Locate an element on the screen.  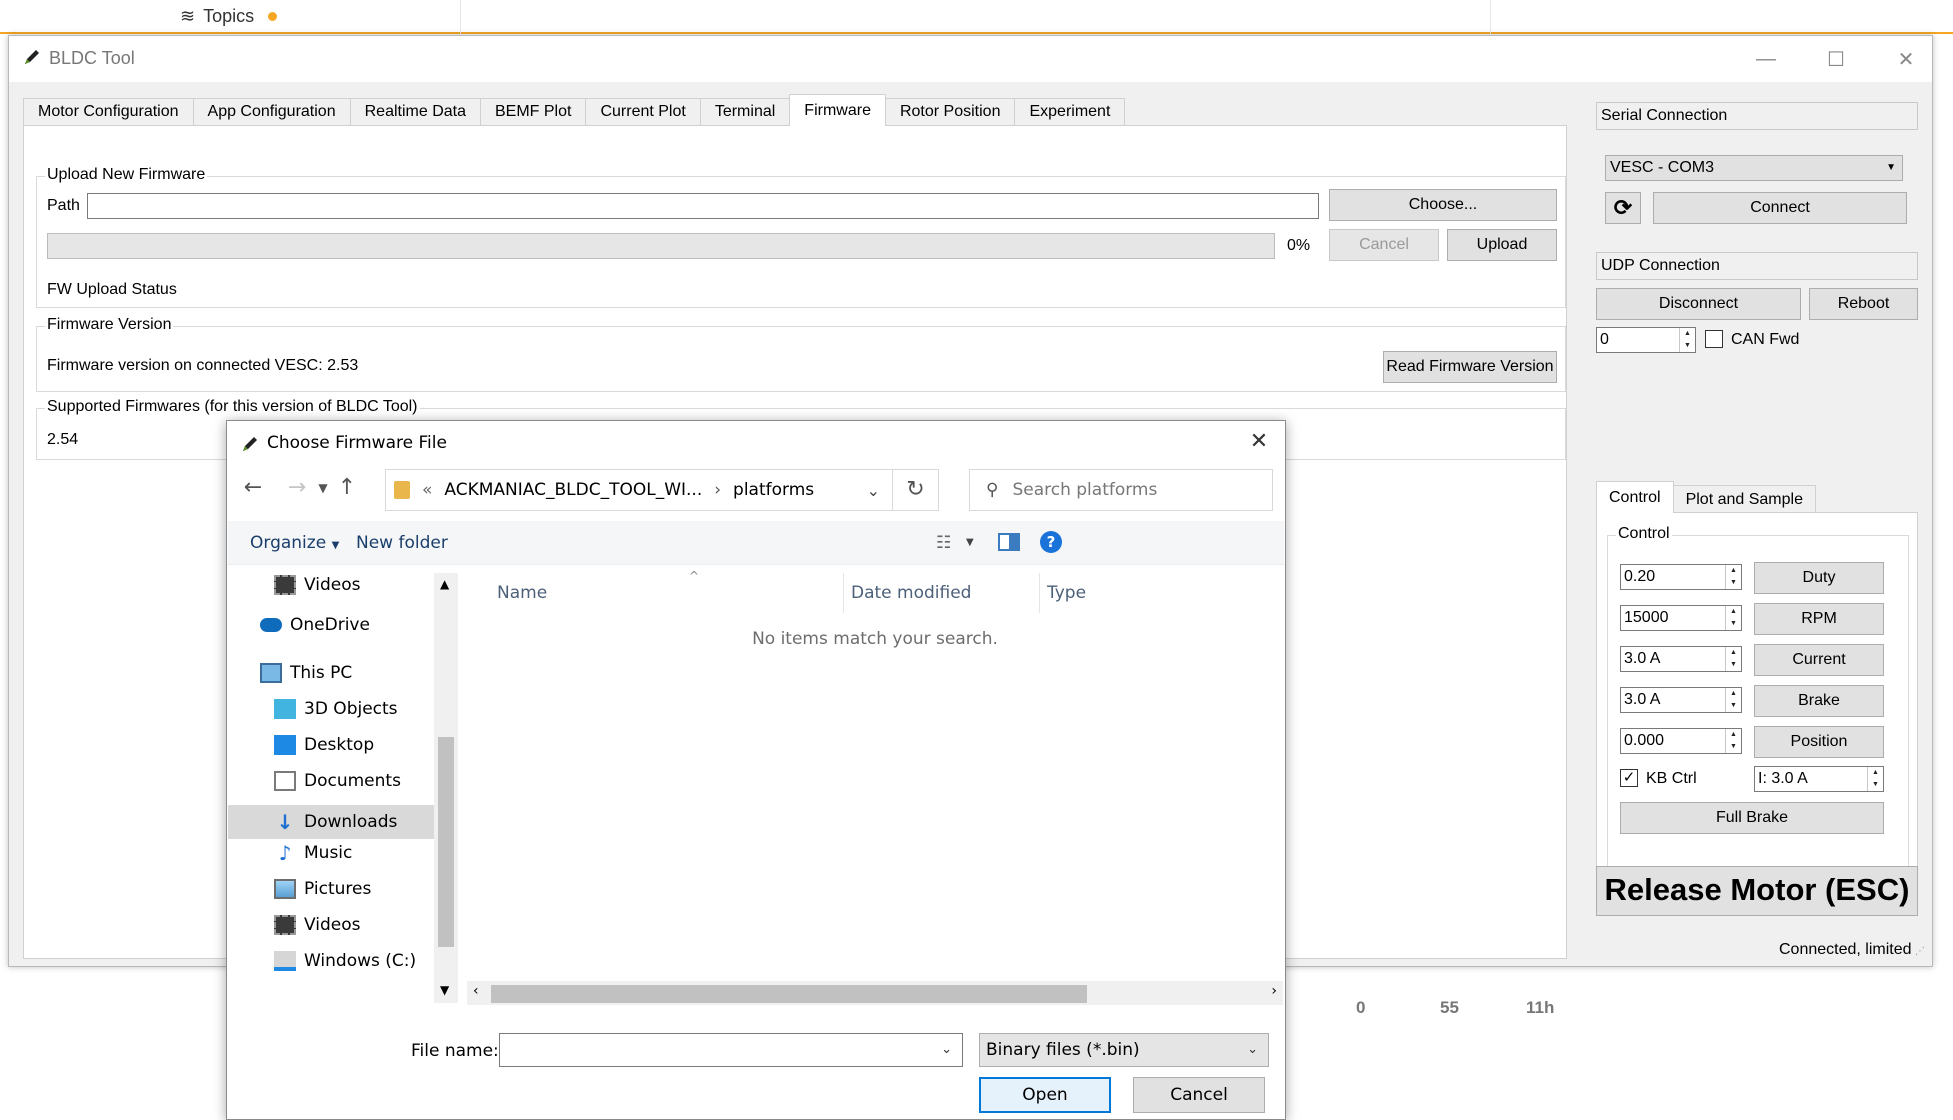
serial-port-select: VESC - COM3 ▼ is located at coordinates (1754, 168).